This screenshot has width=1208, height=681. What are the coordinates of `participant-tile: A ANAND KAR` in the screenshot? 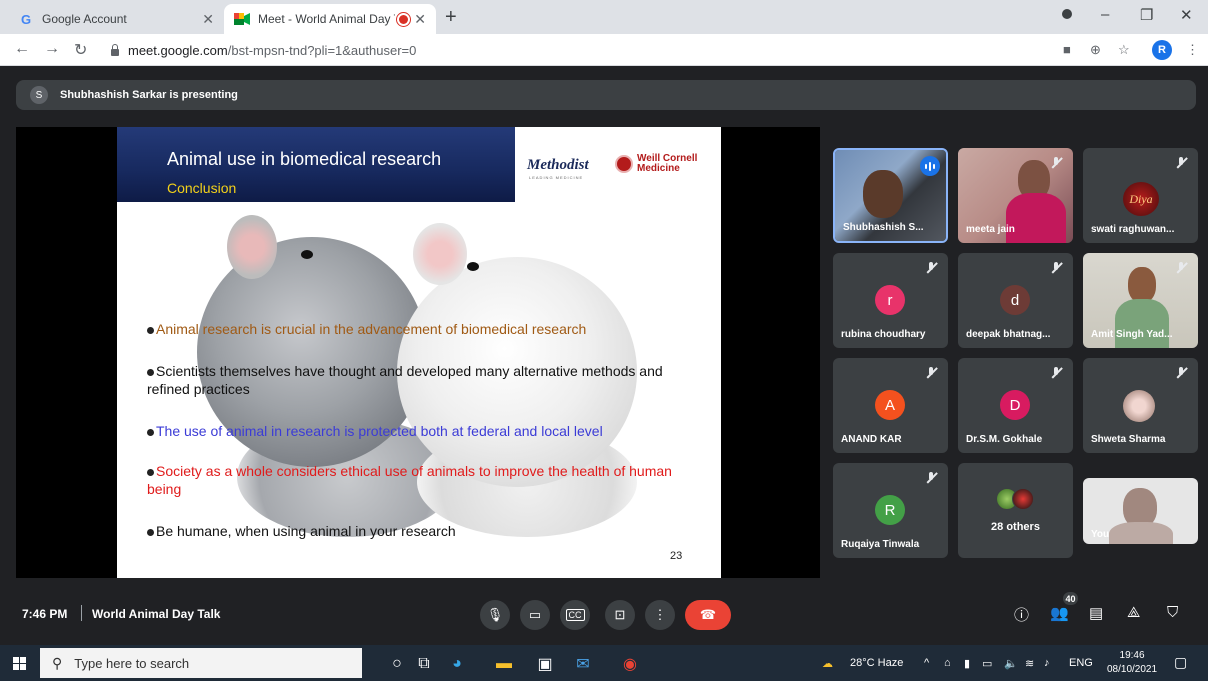 It's located at (890, 405).